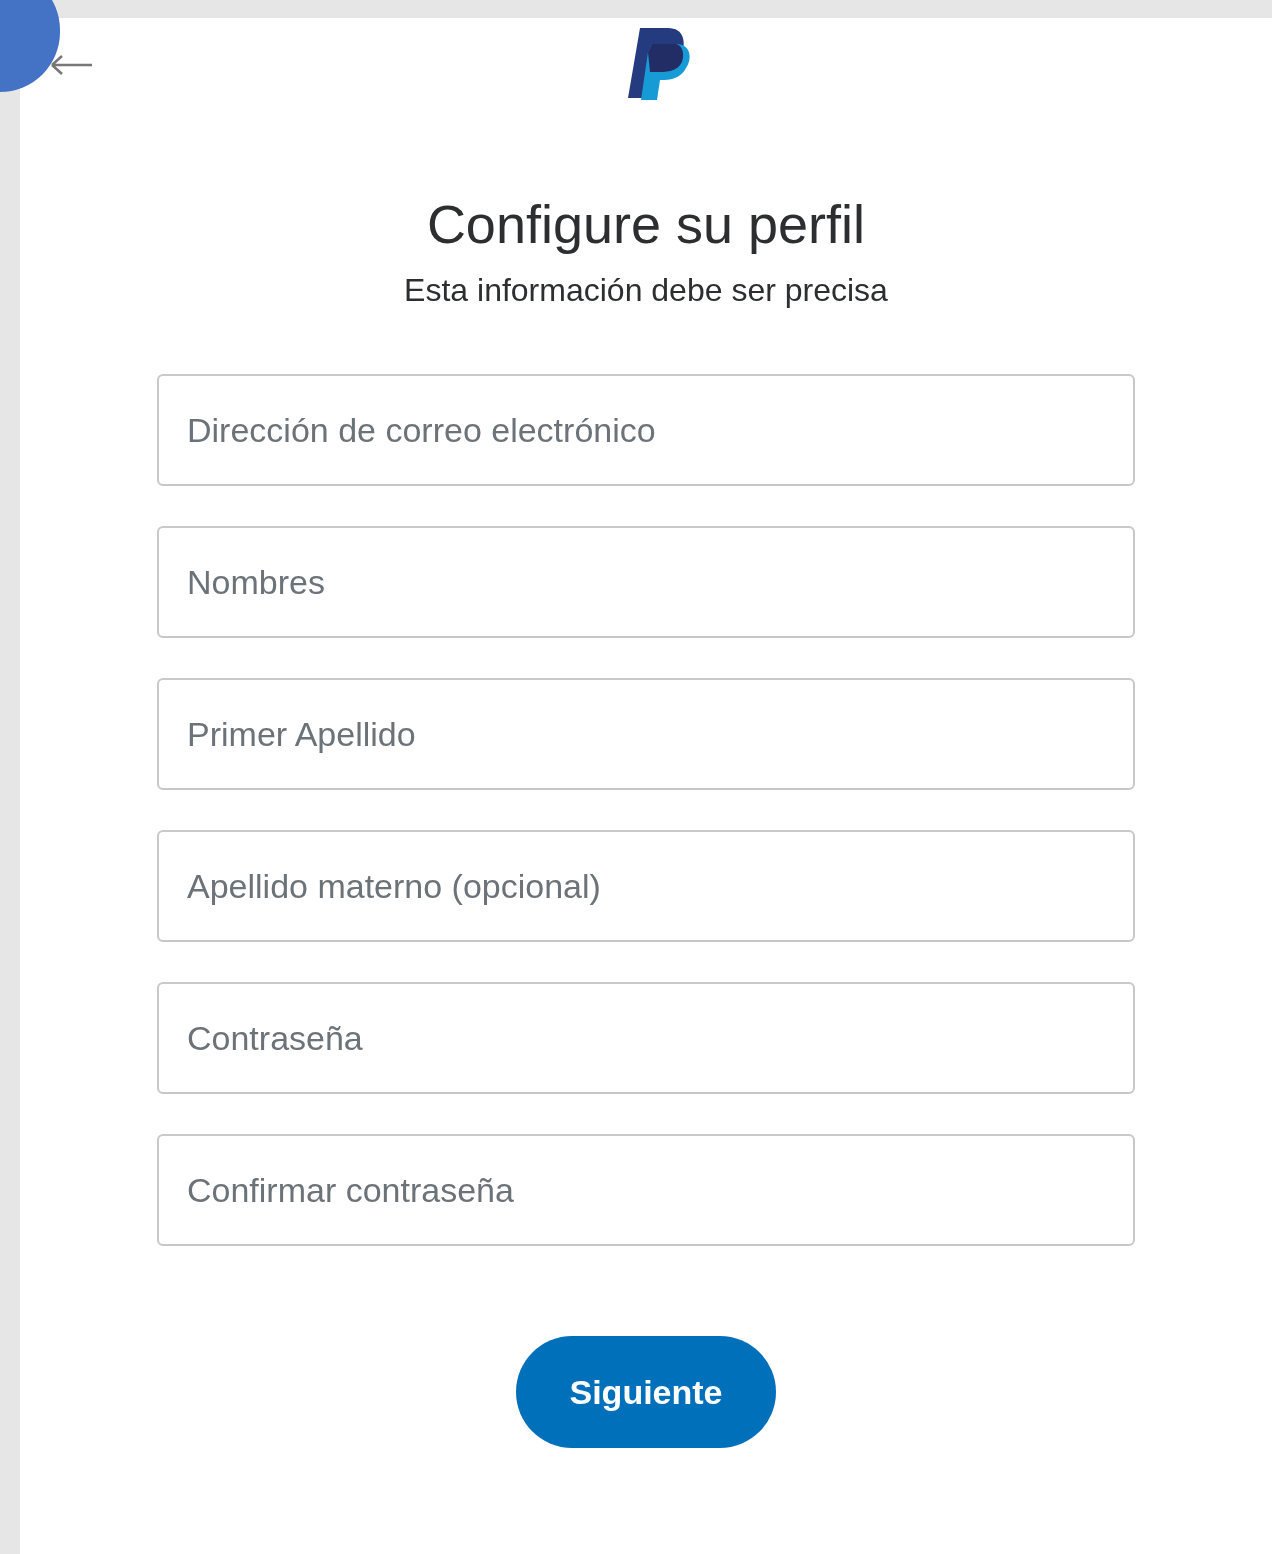  I want to click on logo-icon, so click(659, 63).